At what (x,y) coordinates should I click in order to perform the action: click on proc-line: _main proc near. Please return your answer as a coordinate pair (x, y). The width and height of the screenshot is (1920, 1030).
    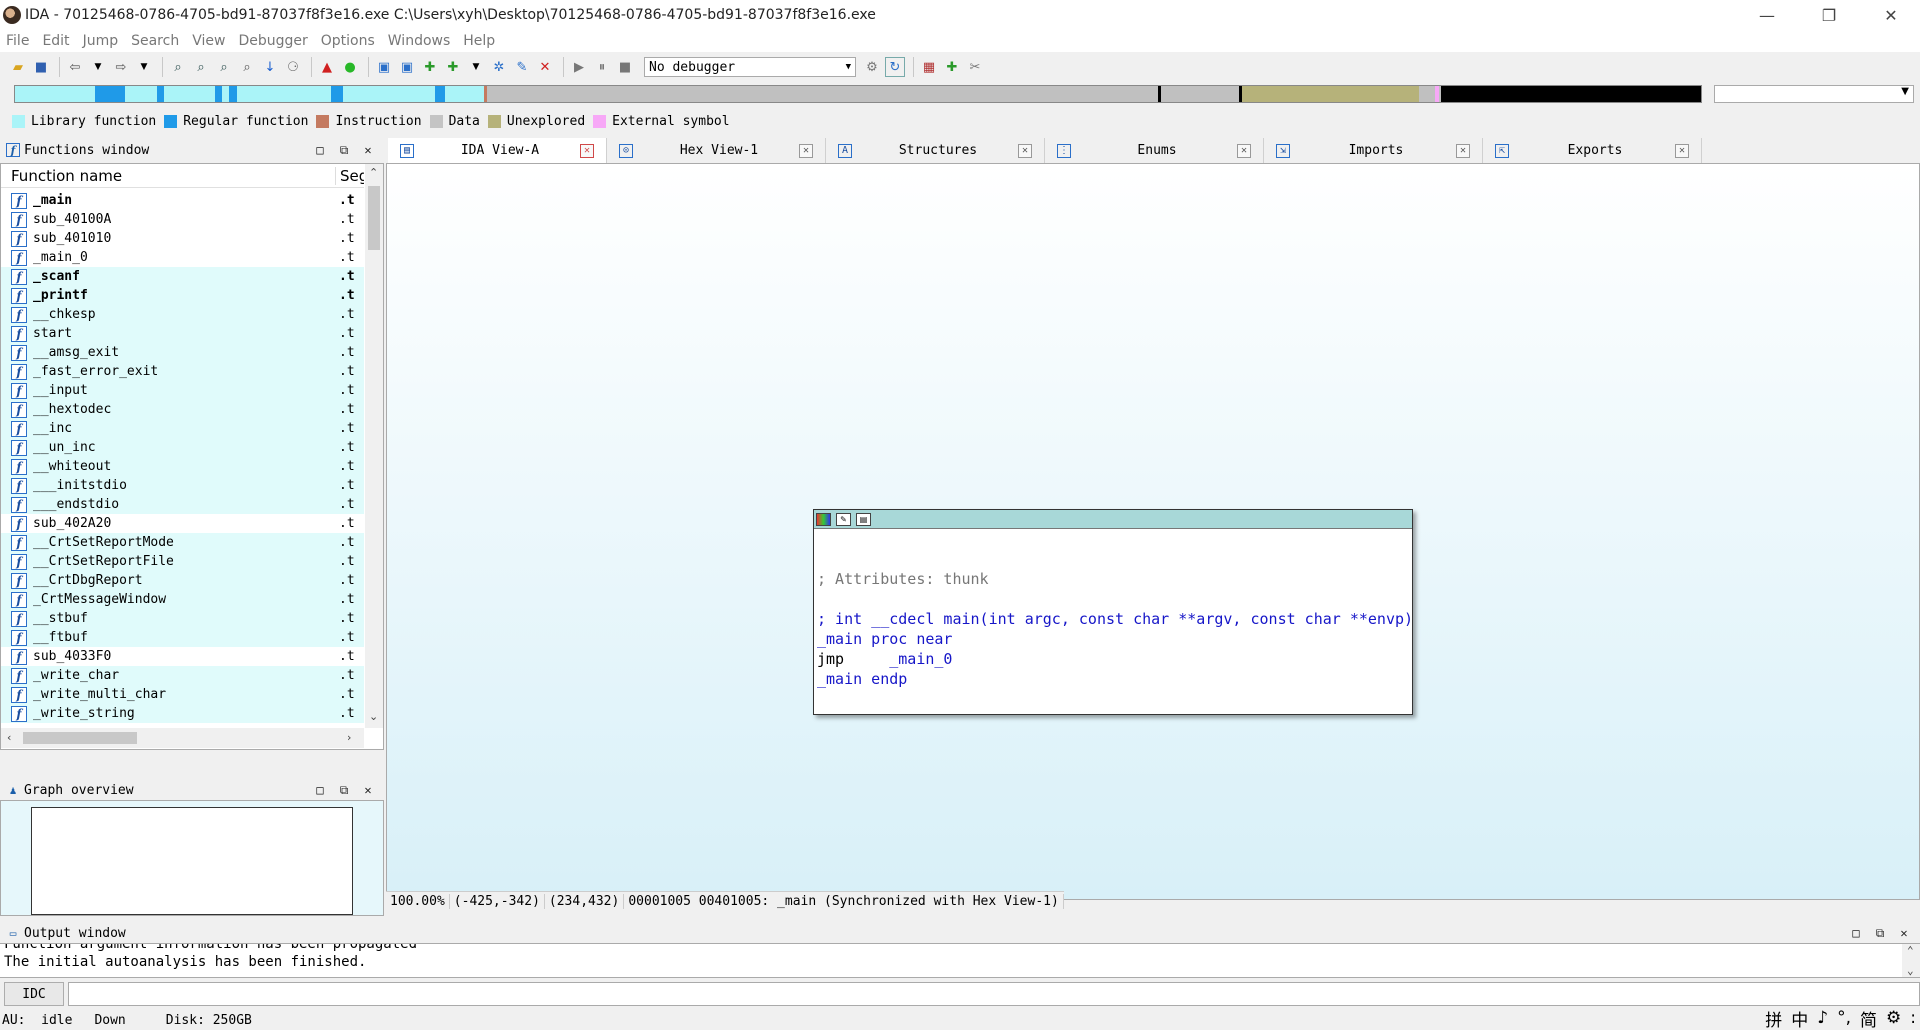
    Looking at the image, I should click on (1114, 639).